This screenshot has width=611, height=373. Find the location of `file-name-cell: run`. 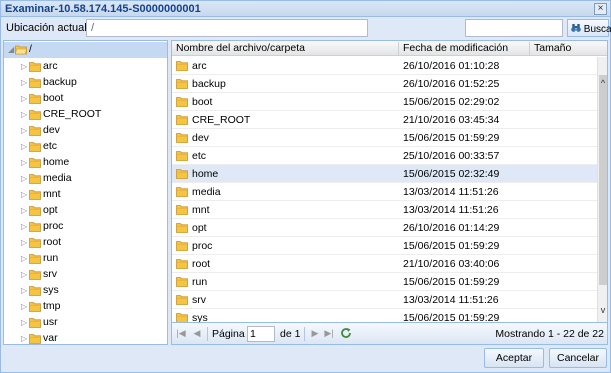

file-name-cell: run is located at coordinates (199, 282).